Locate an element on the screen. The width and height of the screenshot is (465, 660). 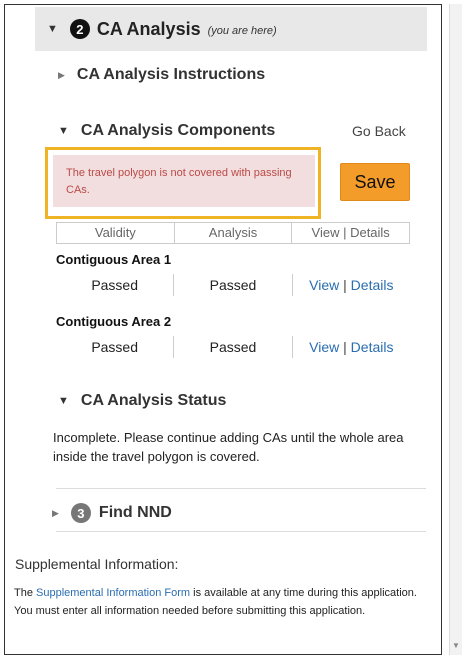
status-label: CA Analysis Status is located at coordinates (153, 400).